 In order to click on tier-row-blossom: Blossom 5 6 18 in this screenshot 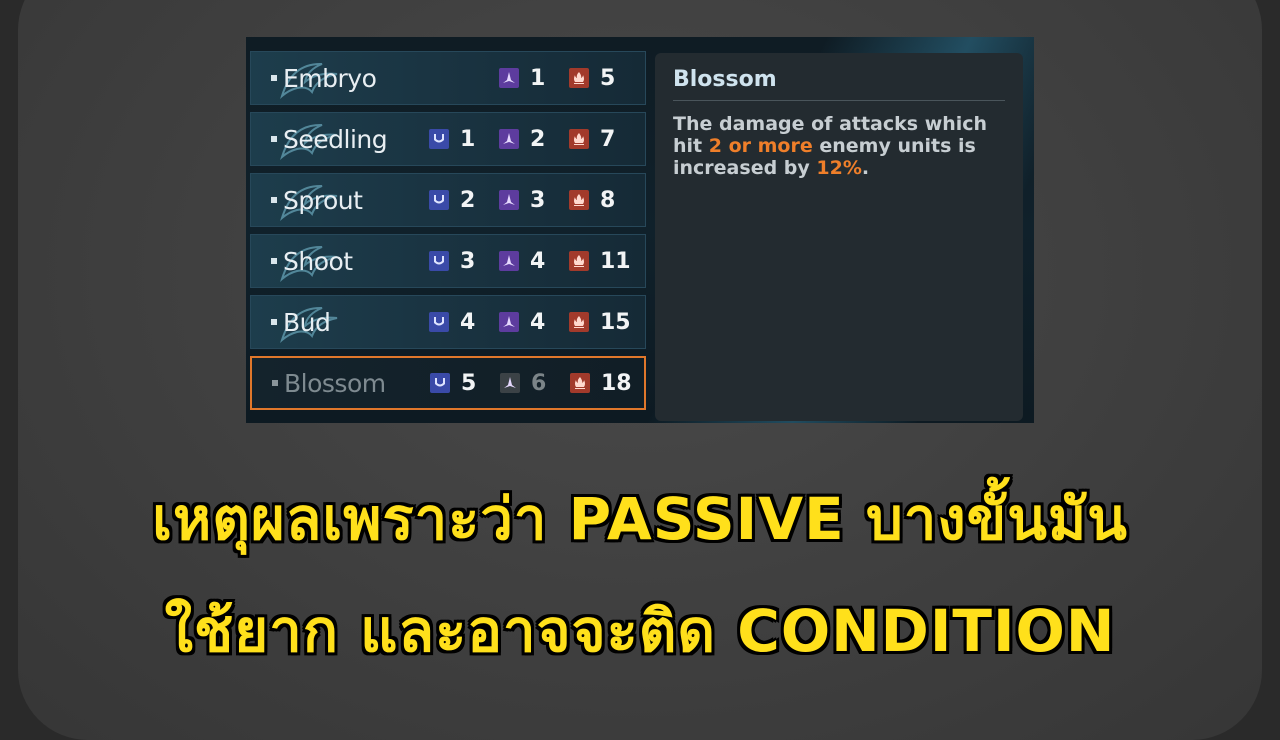, I will do `click(448, 383)`.